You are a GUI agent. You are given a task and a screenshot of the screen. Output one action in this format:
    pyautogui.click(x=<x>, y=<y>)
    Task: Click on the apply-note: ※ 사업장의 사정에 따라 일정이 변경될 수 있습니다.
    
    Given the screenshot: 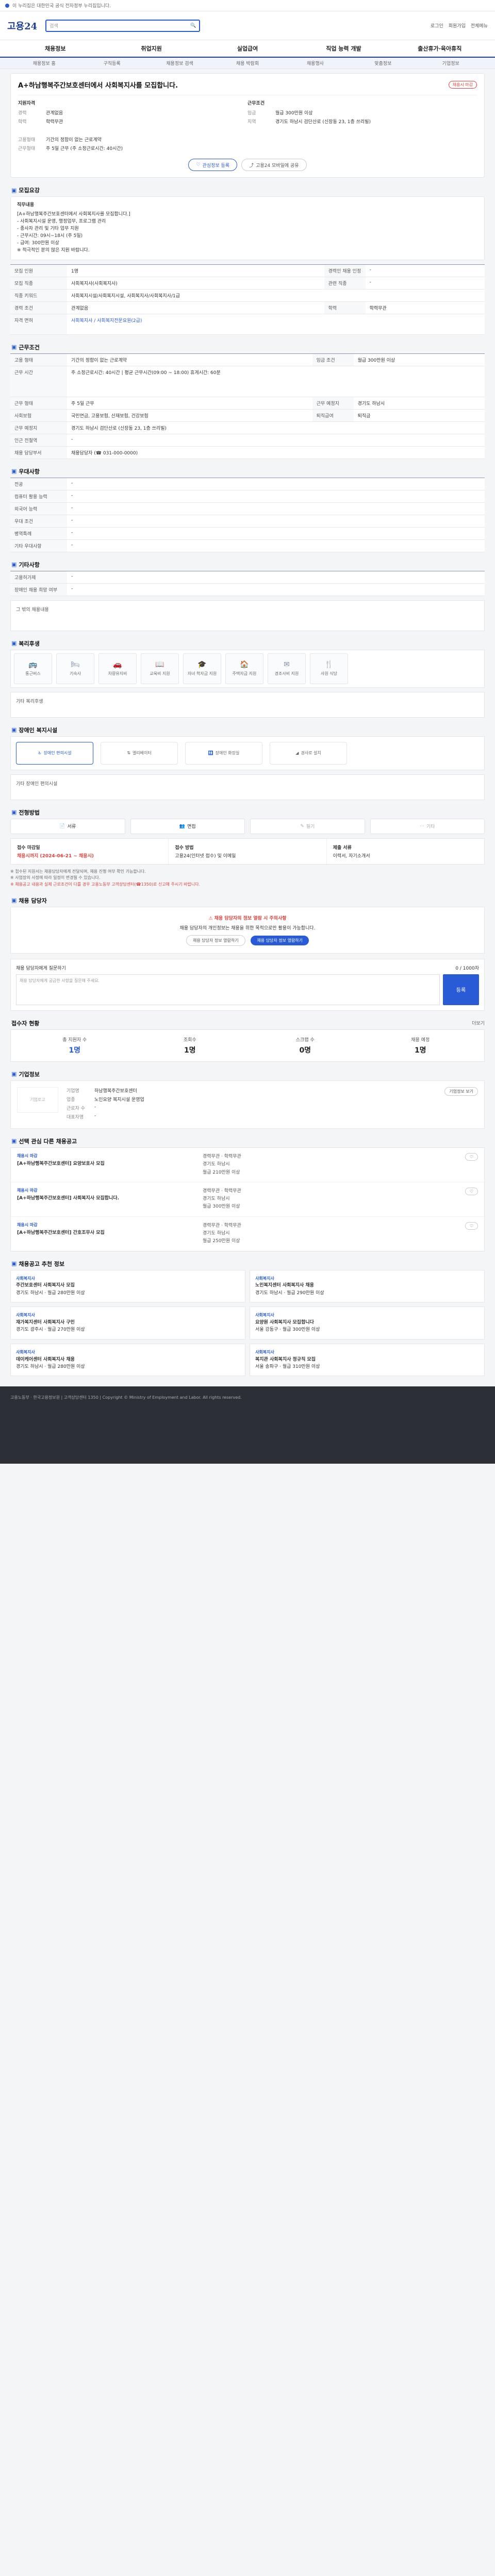 What is the action you would take?
    pyautogui.click(x=55, y=877)
    